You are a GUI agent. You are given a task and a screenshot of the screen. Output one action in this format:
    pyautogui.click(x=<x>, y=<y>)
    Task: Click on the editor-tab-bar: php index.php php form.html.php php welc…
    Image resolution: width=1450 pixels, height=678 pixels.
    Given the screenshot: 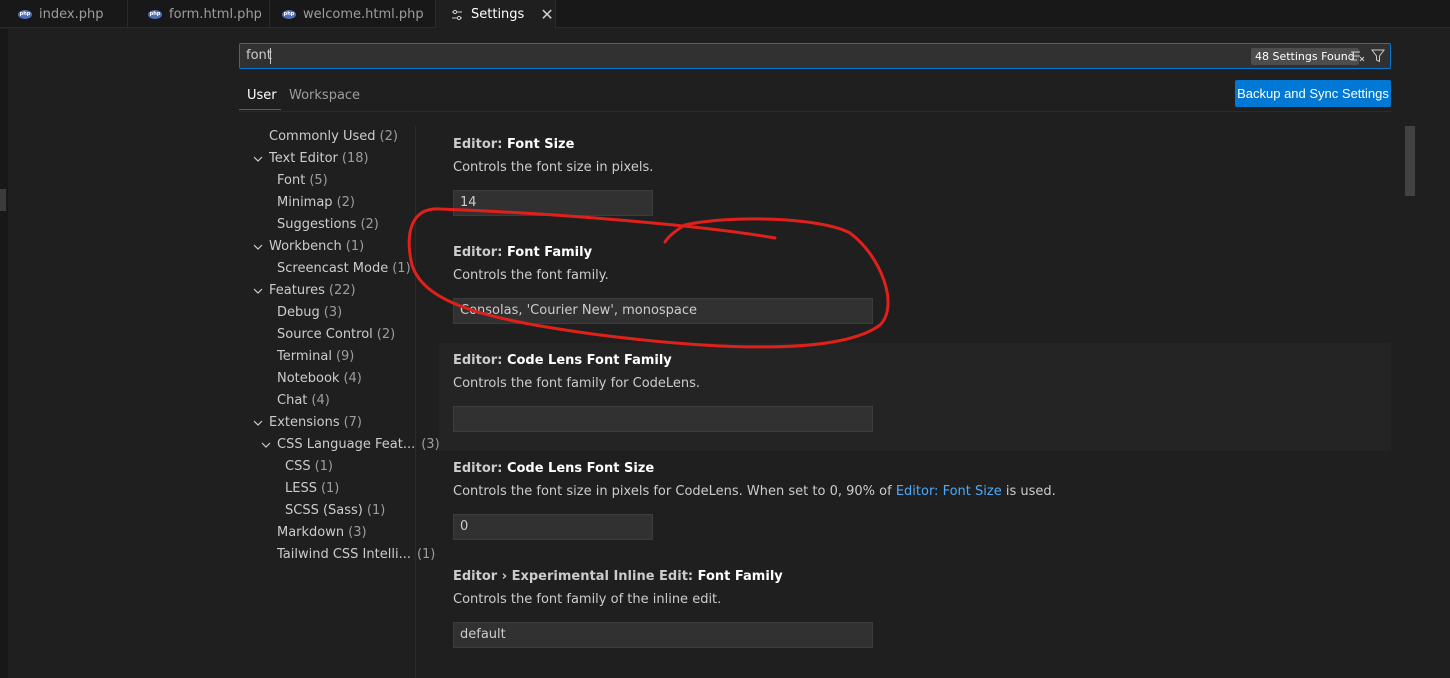 What is the action you would take?
    pyautogui.click(x=725, y=14)
    